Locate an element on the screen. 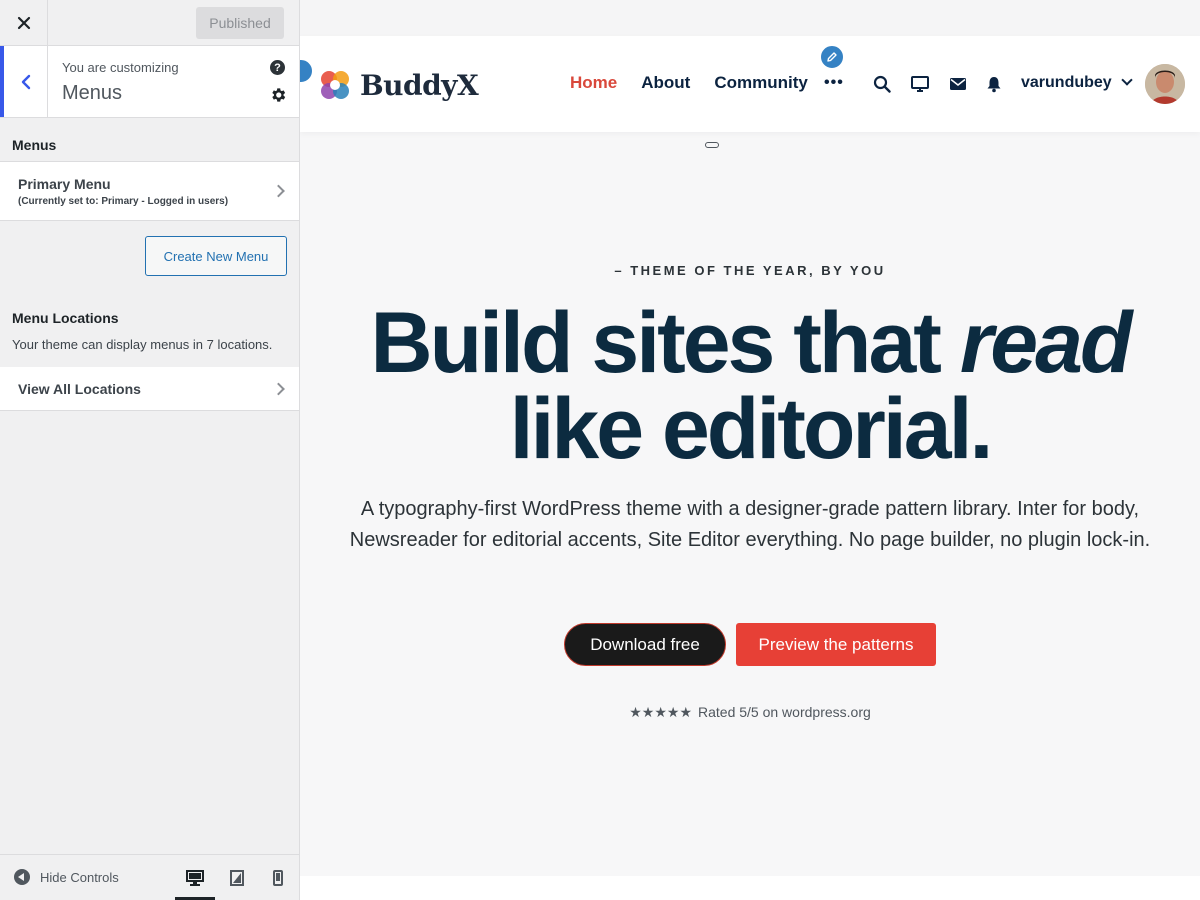  star-rating-icon: ★★★★★ is located at coordinates (660, 712).